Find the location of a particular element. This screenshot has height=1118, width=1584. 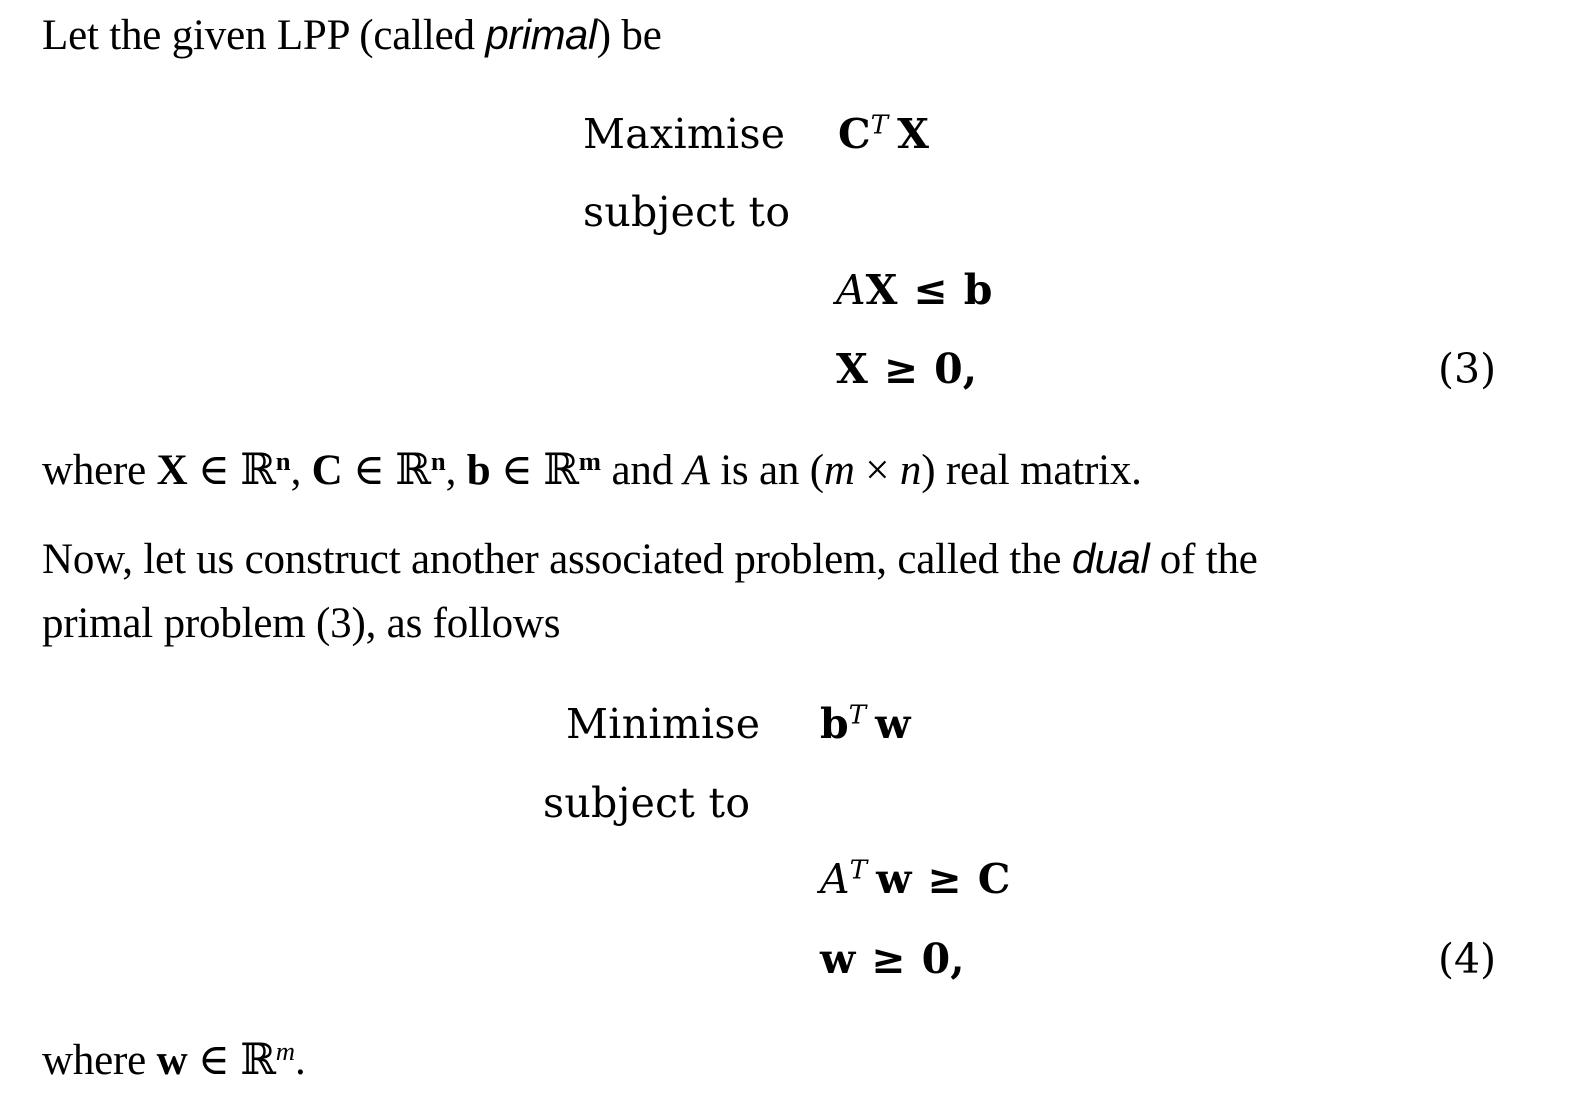

where-primal-set-3: ℝ is located at coordinates (561, 469).